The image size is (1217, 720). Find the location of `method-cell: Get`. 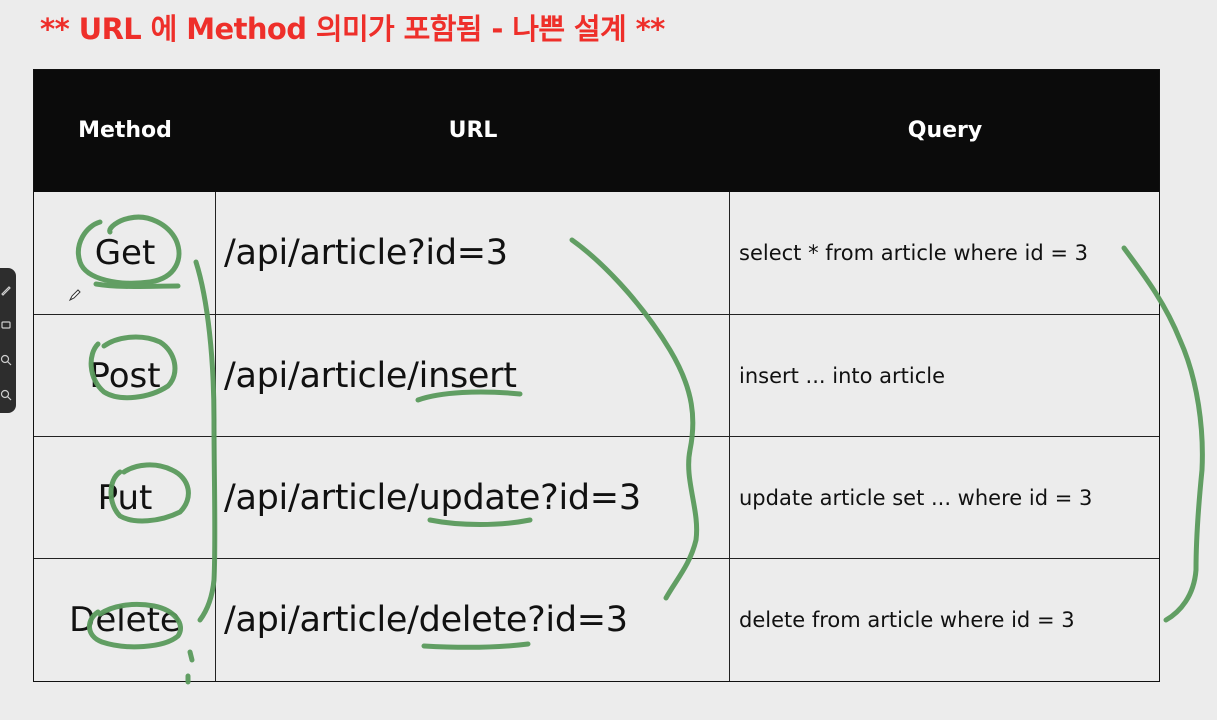

method-cell: Get is located at coordinates (125, 253).